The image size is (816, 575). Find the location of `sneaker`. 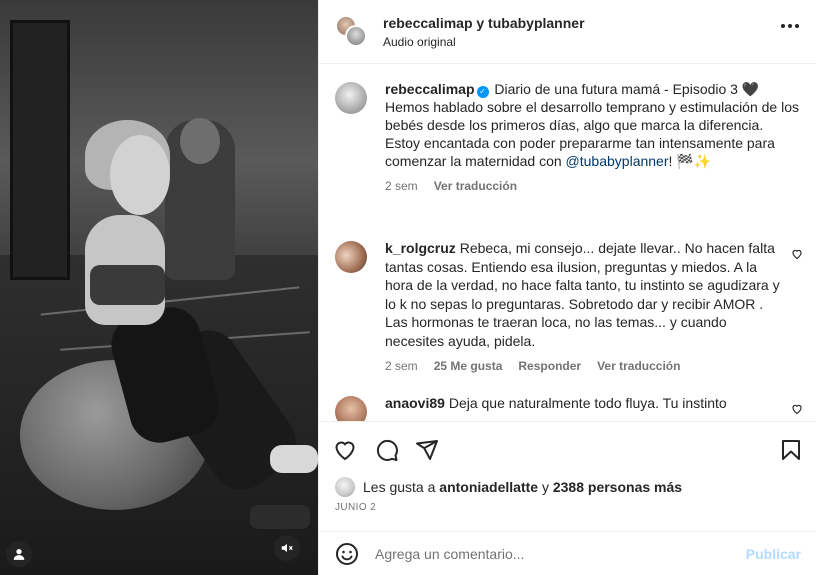

sneaker is located at coordinates (294, 459).